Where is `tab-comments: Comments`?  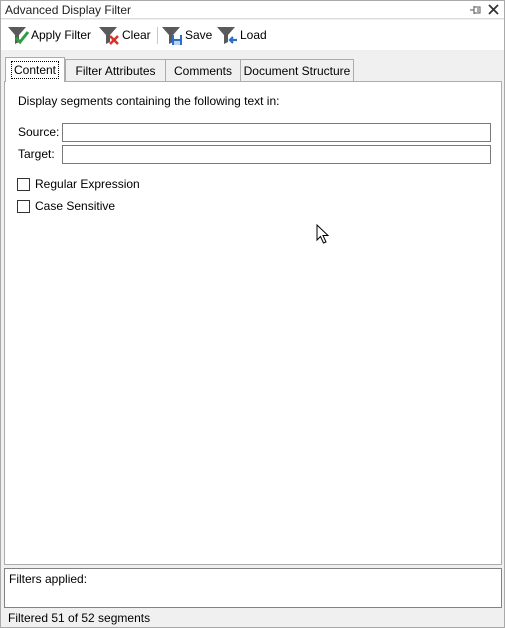 tab-comments: Comments is located at coordinates (203, 70).